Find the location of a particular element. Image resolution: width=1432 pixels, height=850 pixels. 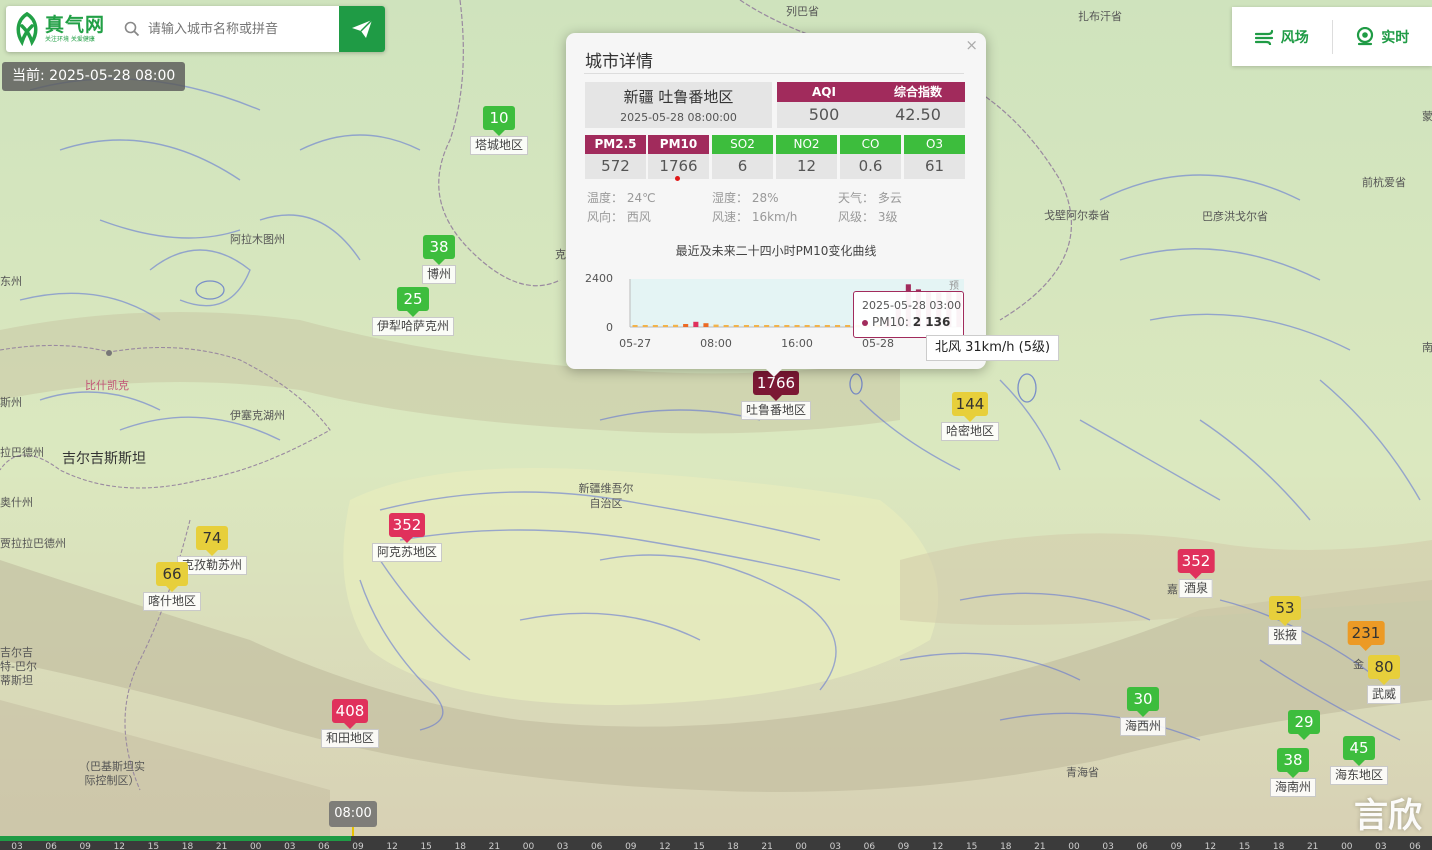

marker-kashi: 66 喀什地区 is located at coordinates (172, 586).